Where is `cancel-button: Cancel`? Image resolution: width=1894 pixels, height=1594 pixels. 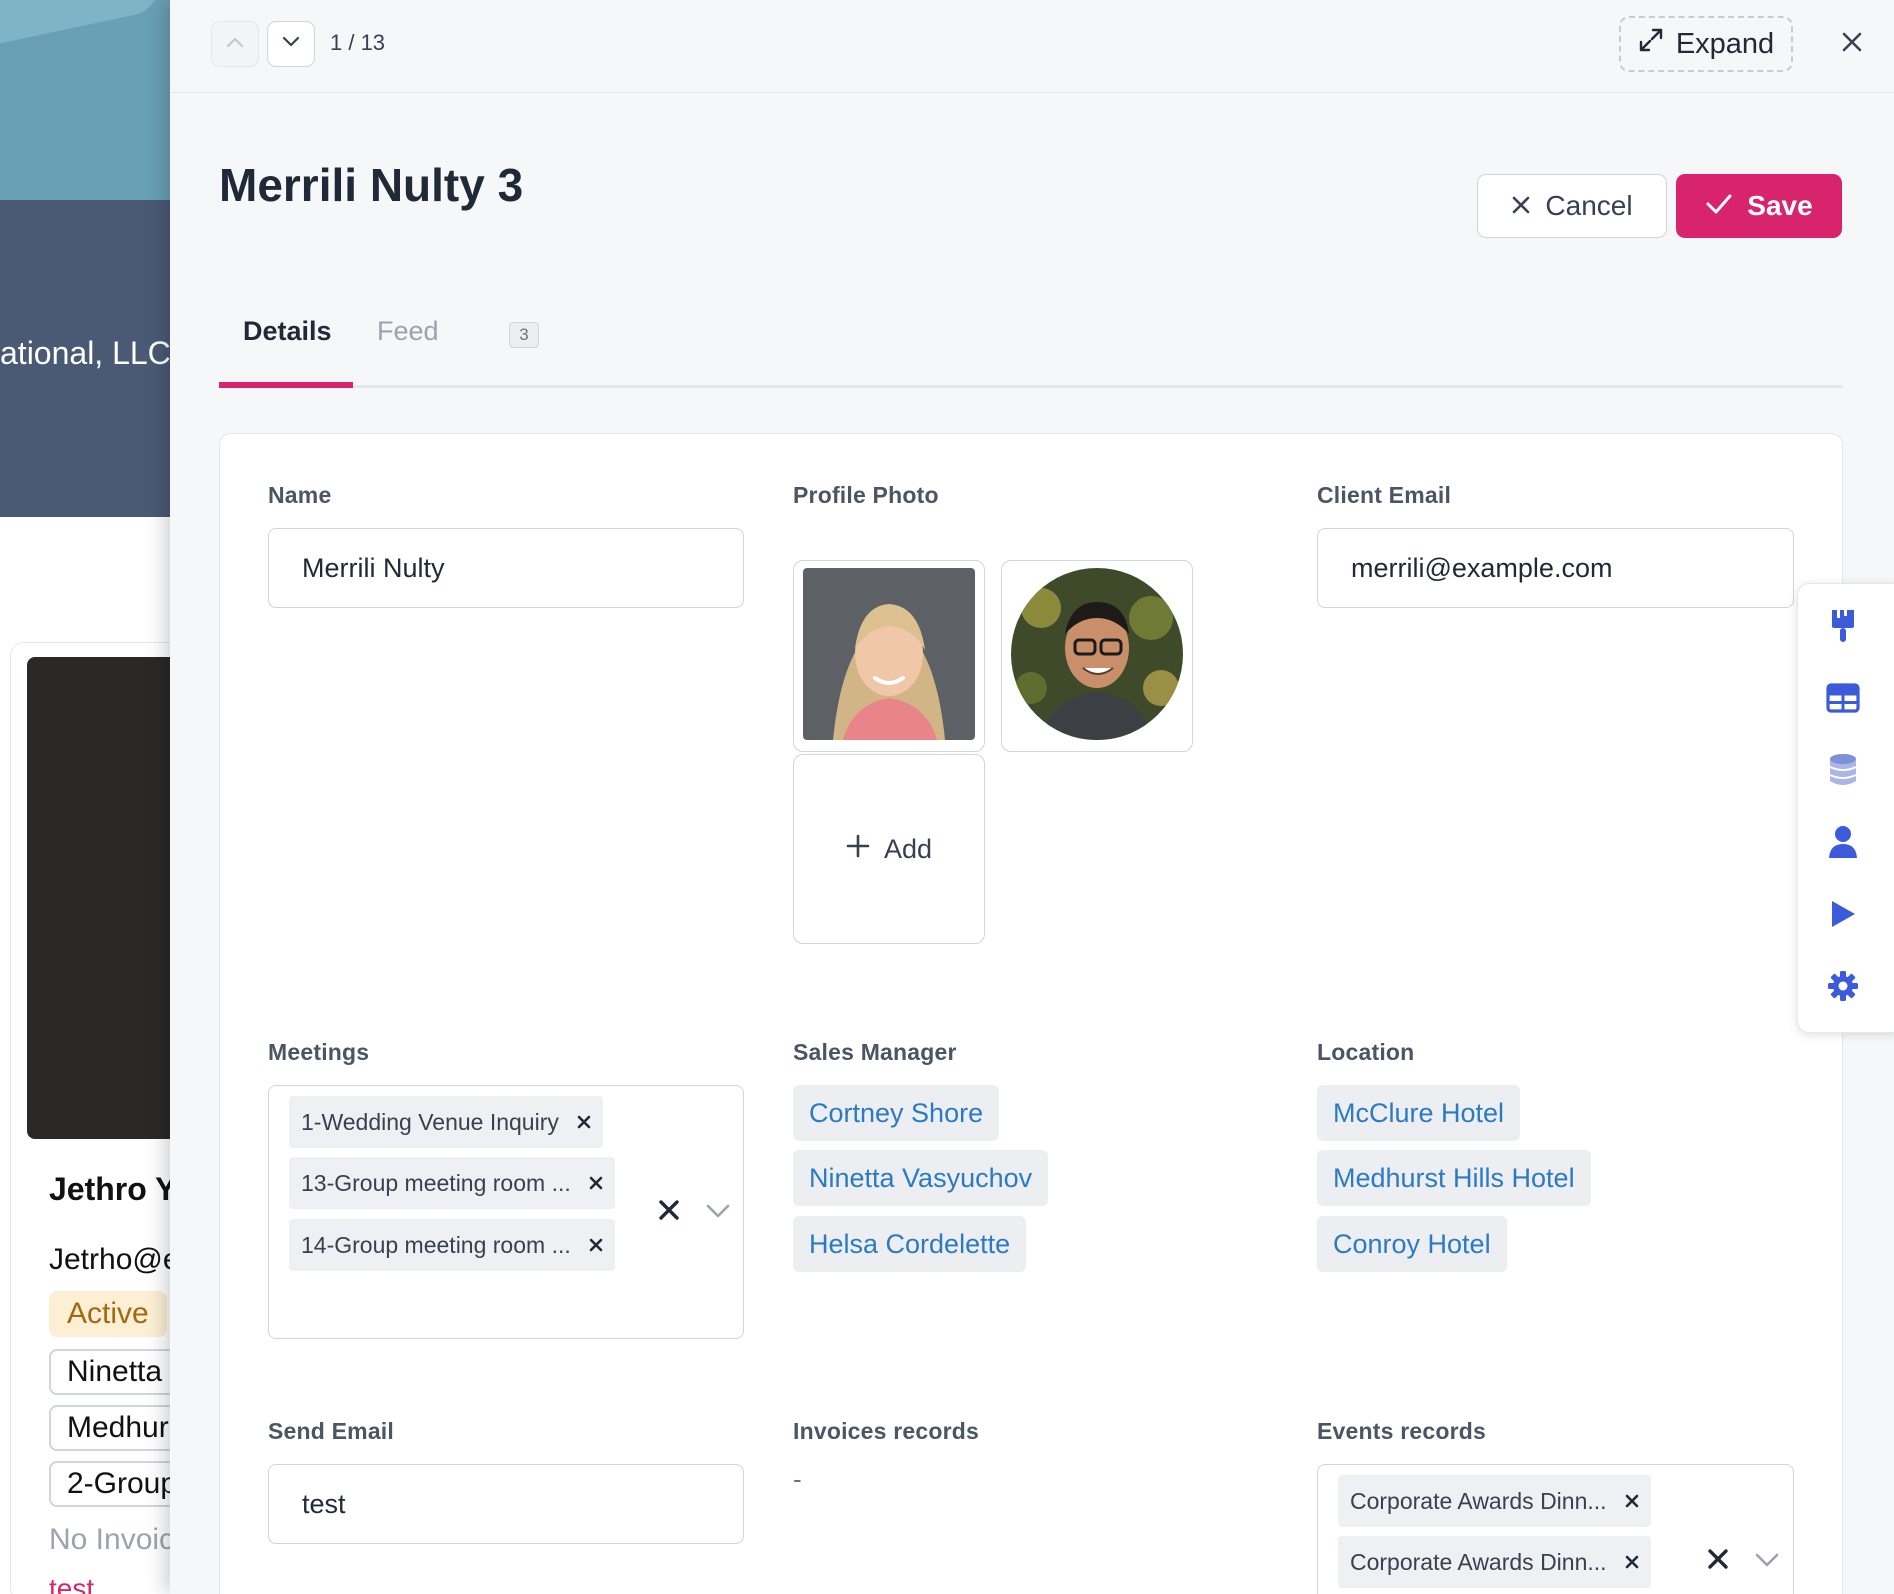
cancel-button: Cancel is located at coordinates (1572, 206).